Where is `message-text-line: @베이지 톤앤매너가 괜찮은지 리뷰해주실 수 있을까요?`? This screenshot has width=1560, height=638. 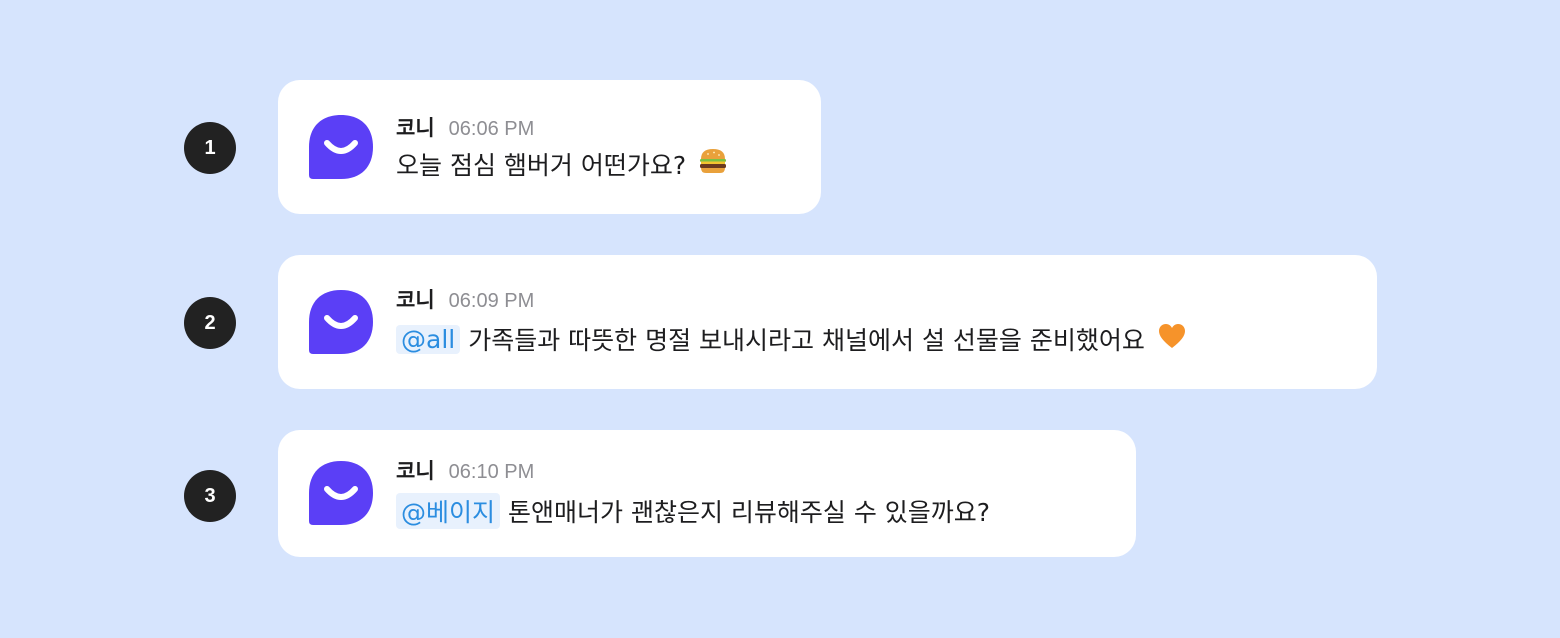 message-text-line: @베이지 톤앤매너가 괜찮은지 리뷰해주실 수 있을까요? is located at coordinates (693, 511).